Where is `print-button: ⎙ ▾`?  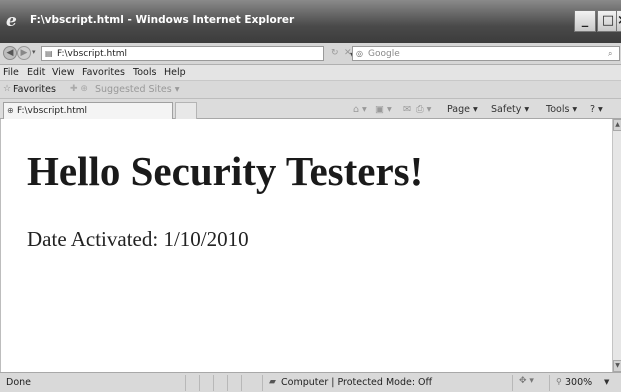
print-button: ⎙ ▾ is located at coordinates (423, 109).